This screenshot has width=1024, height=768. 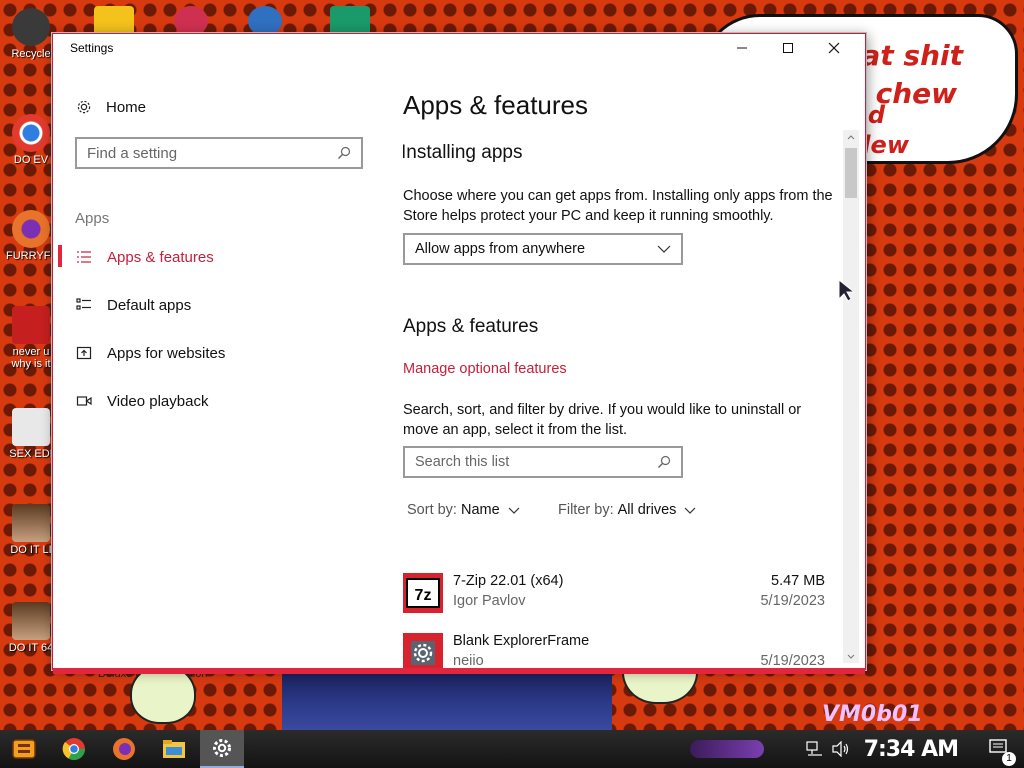 I want to click on pdf-app-icon, so click(x=114, y=21).